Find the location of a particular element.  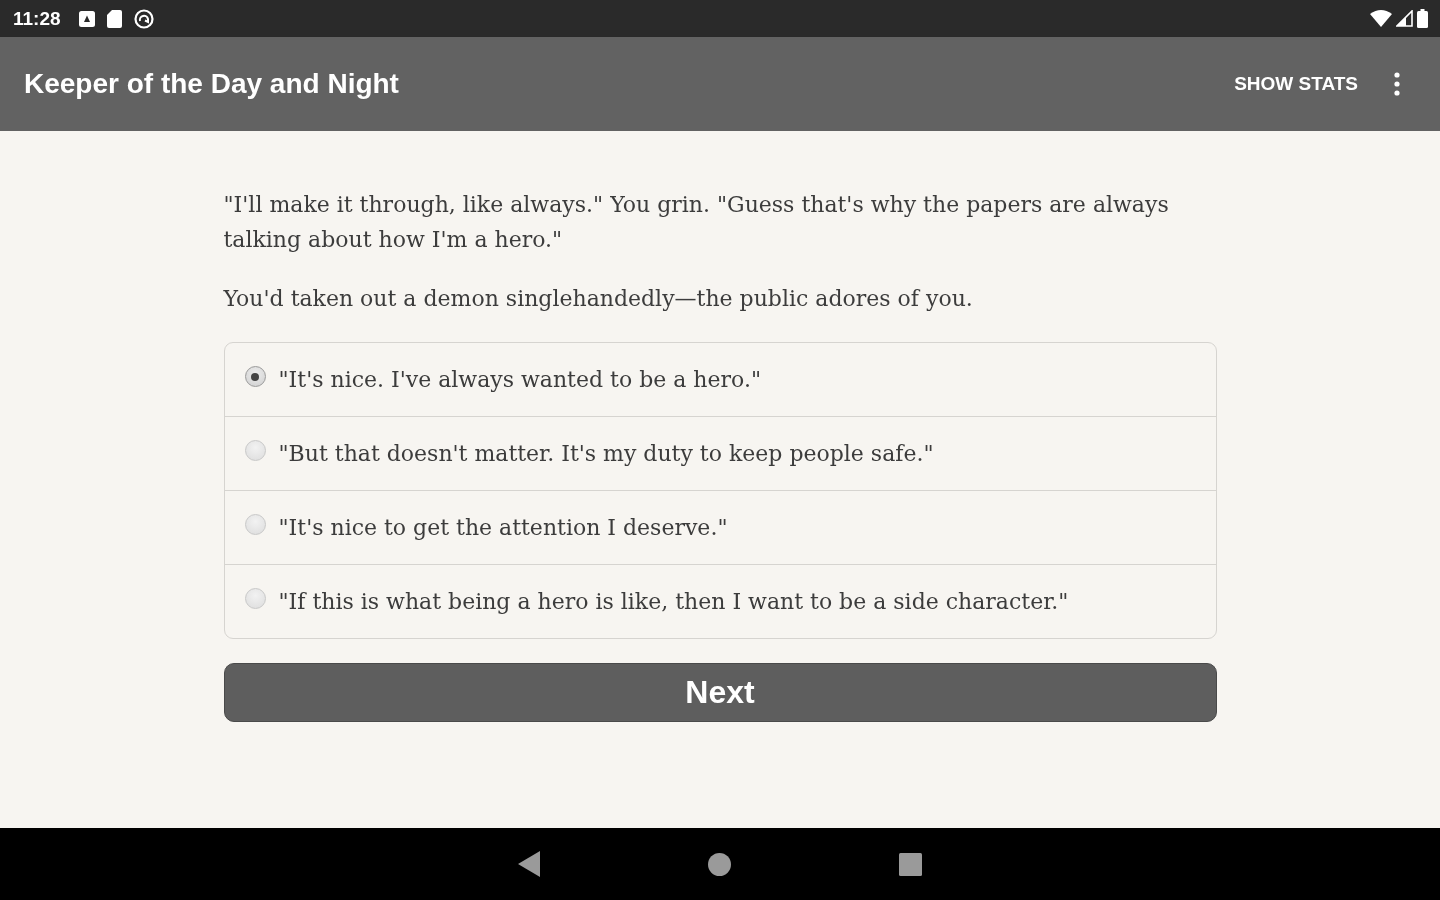

choice-option: "If this is what being a hero is like, then I want to be a side character." is located at coordinates (720, 601).